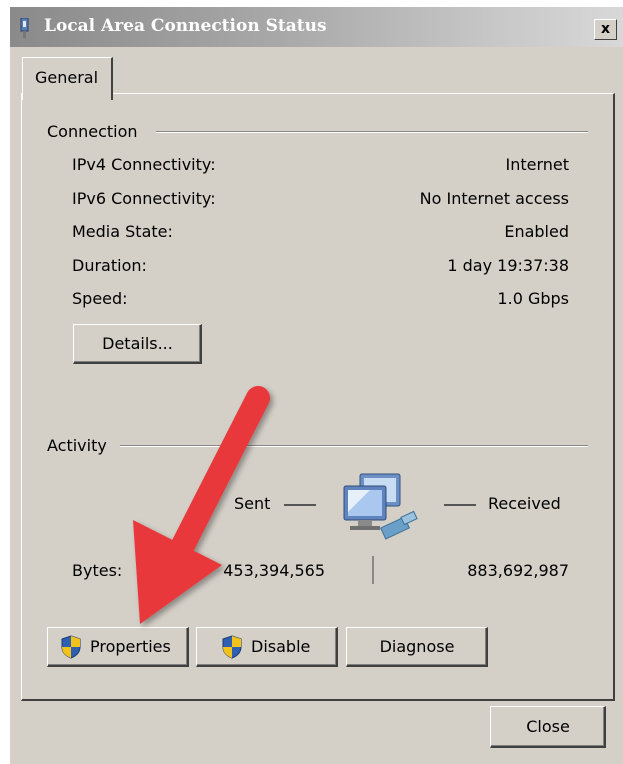 The width and height of the screenshot is (623, 764). Describe the element at coordinates (144, 198) in the screenshot. I see `ipv6-label: IPv6 Connectivity:` at that location.